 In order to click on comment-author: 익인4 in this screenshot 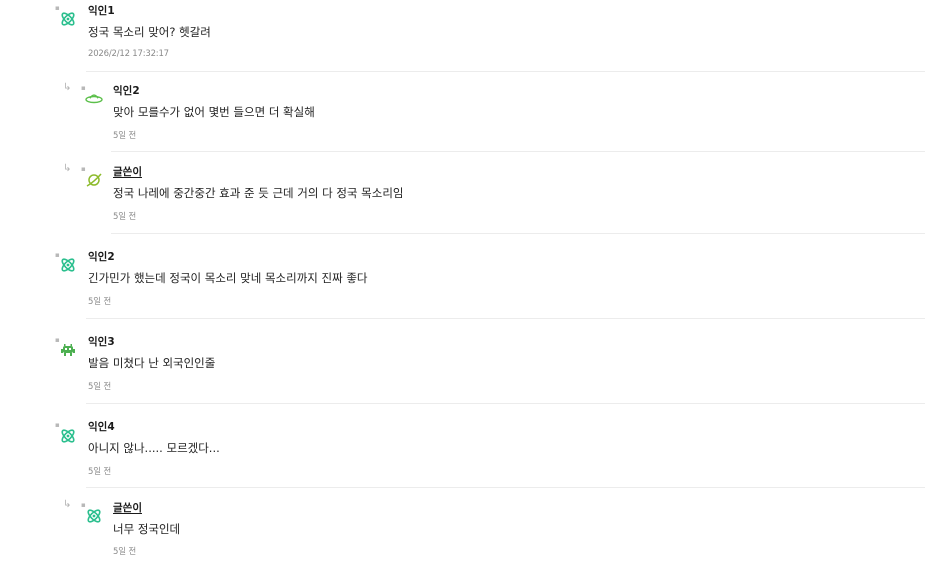, I will do `click(101, 426)`.